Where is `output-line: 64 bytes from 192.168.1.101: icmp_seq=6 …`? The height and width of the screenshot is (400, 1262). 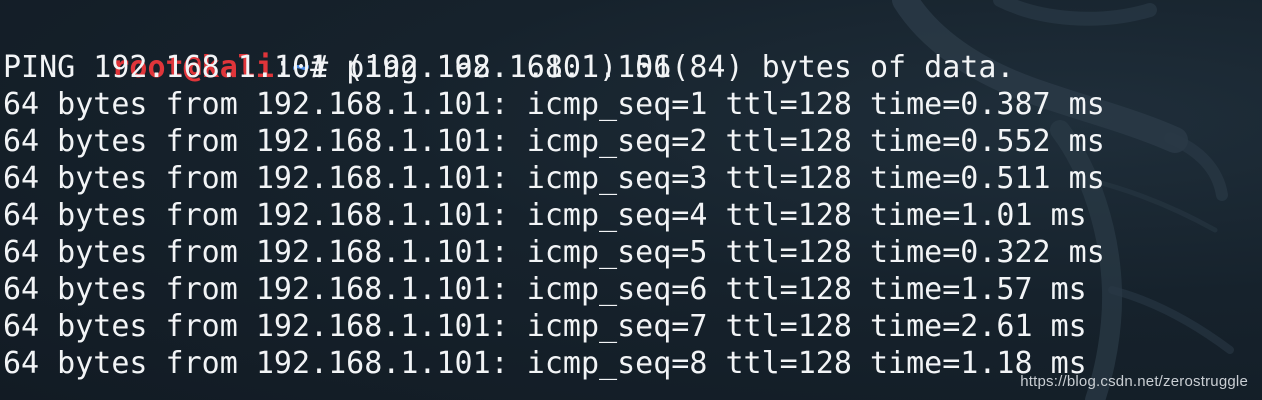
output-line: 64 bytes from 192.168.1.101: icmp_seq=6 … is located at coordinates (545, 289).